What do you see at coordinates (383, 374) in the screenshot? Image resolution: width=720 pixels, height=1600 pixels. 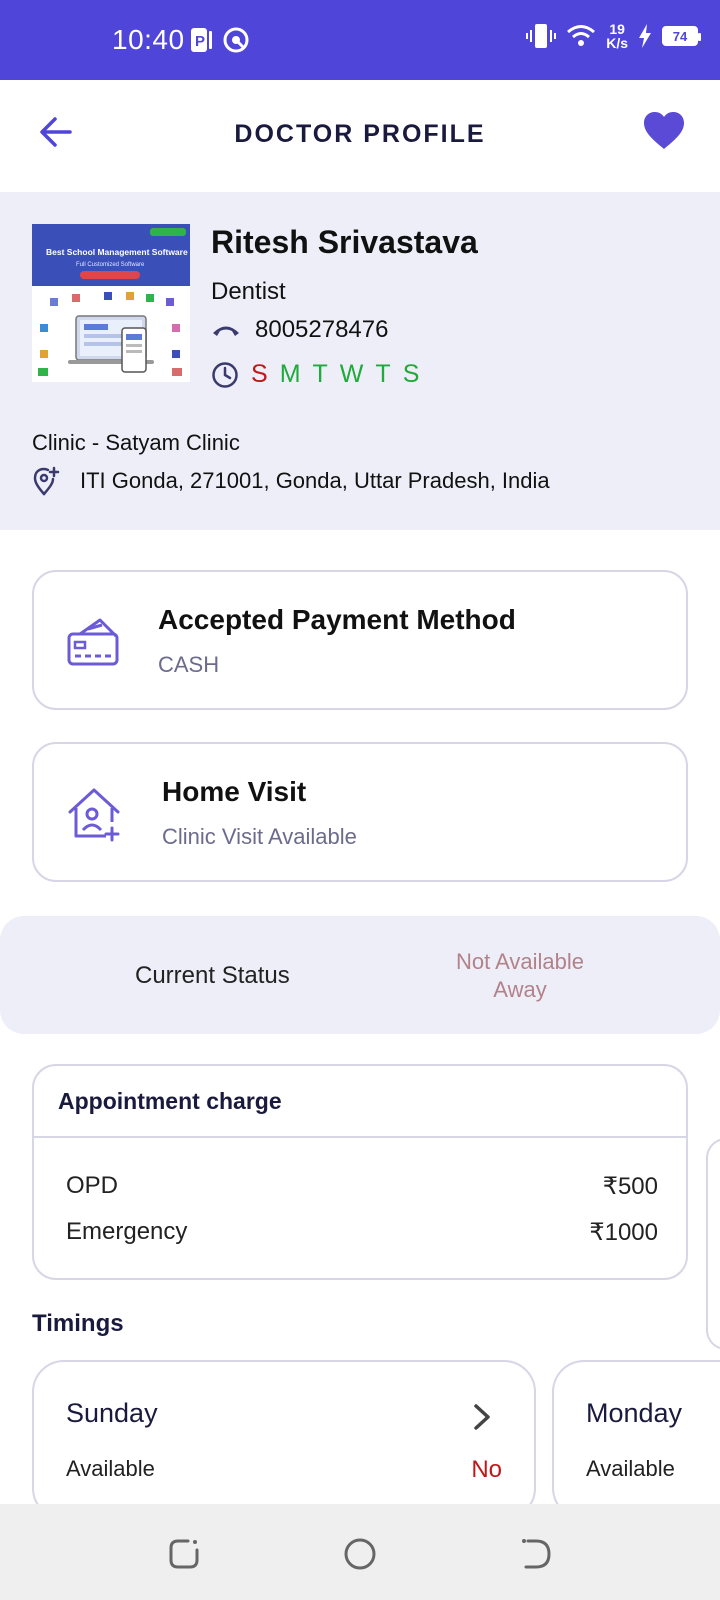 I see `day-thursday: T` at bounding box center [383, 374].